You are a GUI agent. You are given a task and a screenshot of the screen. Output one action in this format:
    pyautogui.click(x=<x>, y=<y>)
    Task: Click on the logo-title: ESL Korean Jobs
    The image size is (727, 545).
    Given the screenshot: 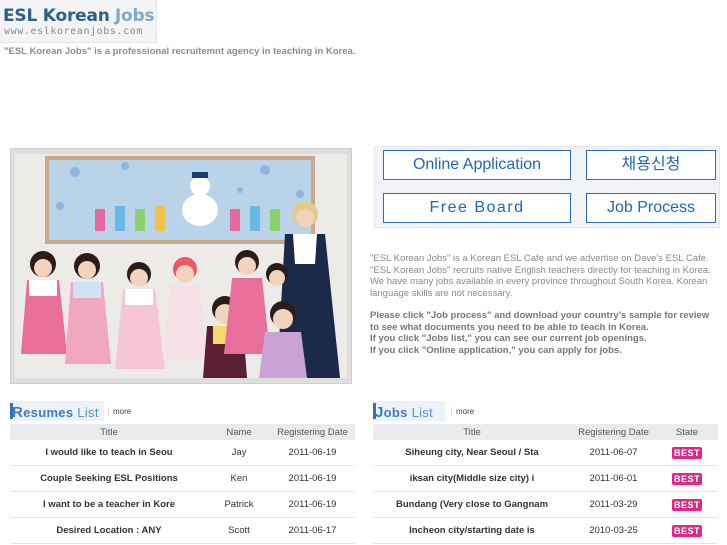 What is the action you would take?
    pyautogui.click(x=79, y=16)
    